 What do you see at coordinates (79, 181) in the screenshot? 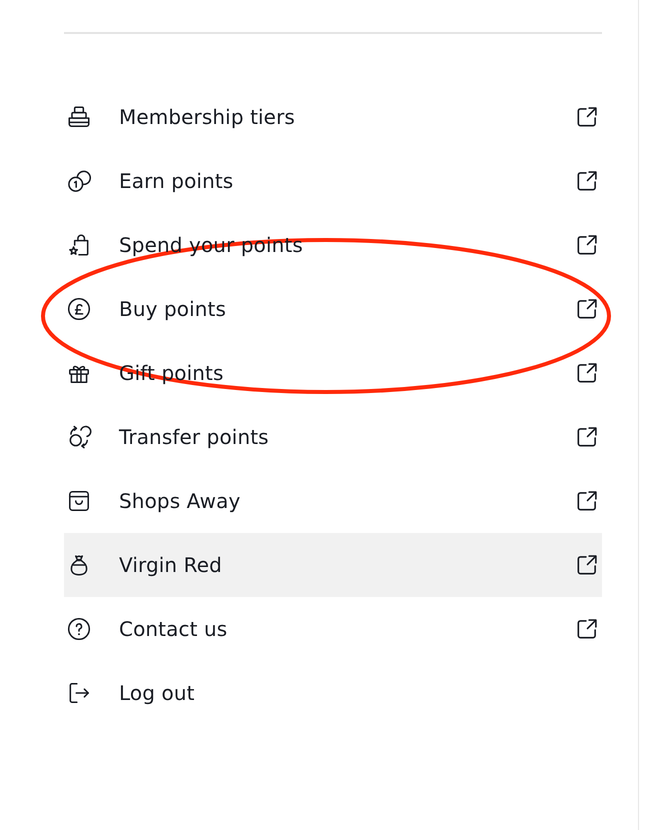
I see `coins-icon` at bounding box center [79, 181].